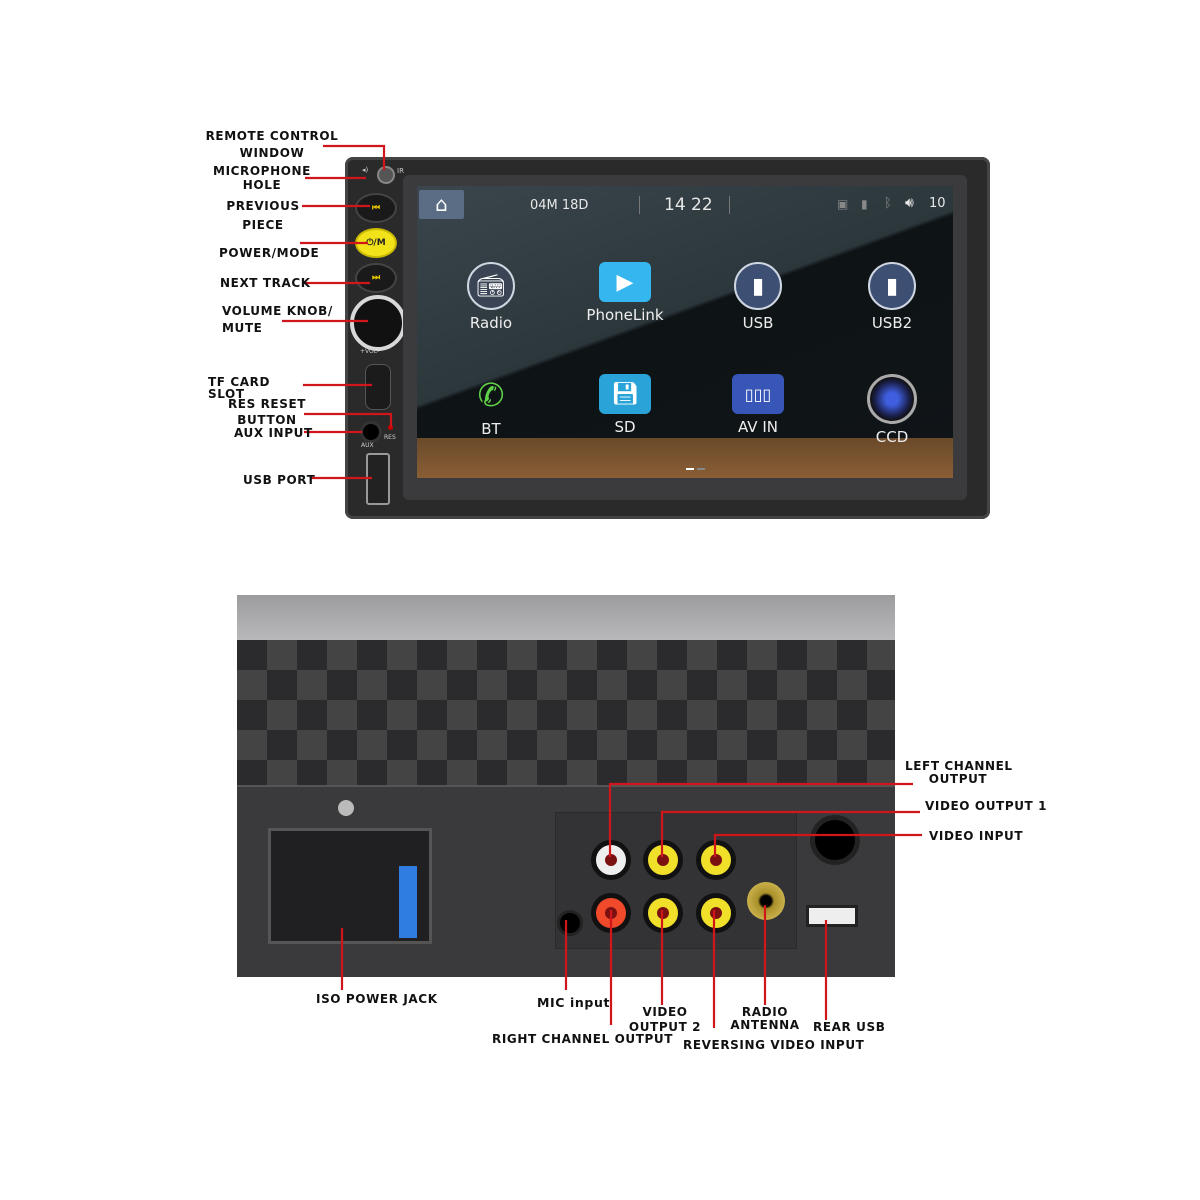 This screenshot has width=1200, height=1200. Describe the element at coordinates (625, 315) in the screenshot. I see `app-label: PhoneLink` at that location.